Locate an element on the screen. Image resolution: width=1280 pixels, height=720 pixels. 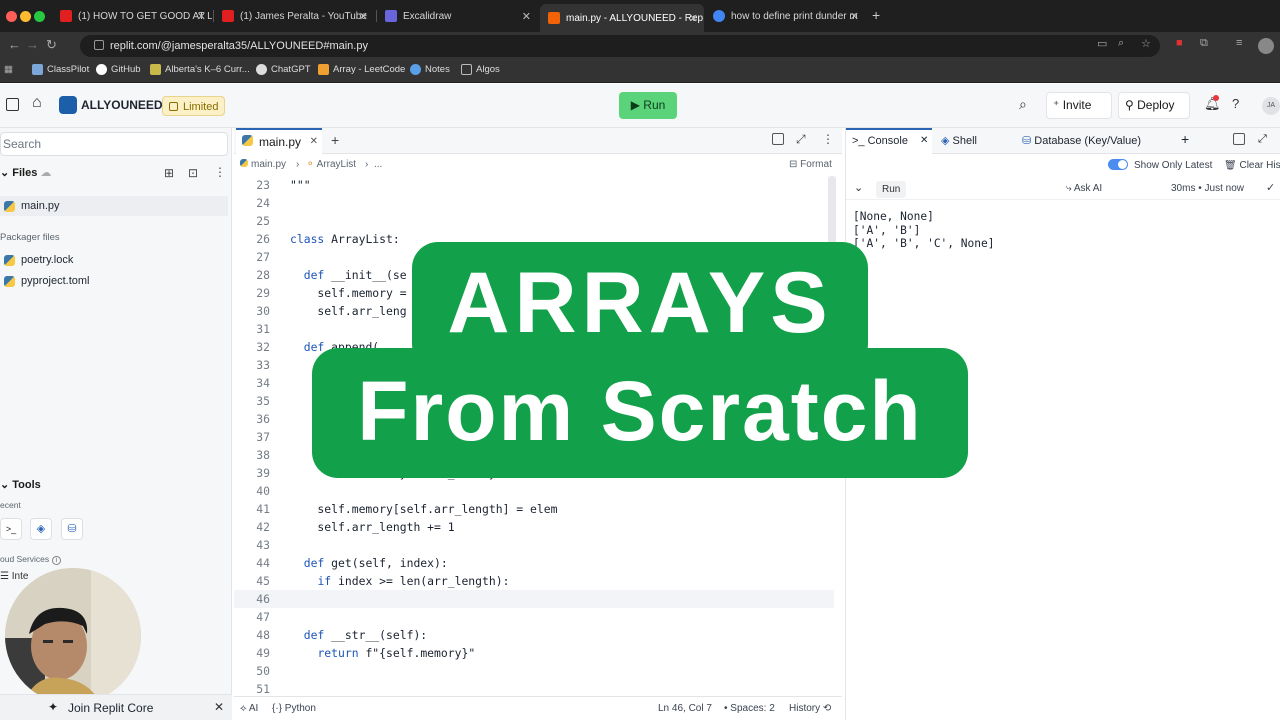
new-file-icon: ⊞ is located at coordinates (169, 173).